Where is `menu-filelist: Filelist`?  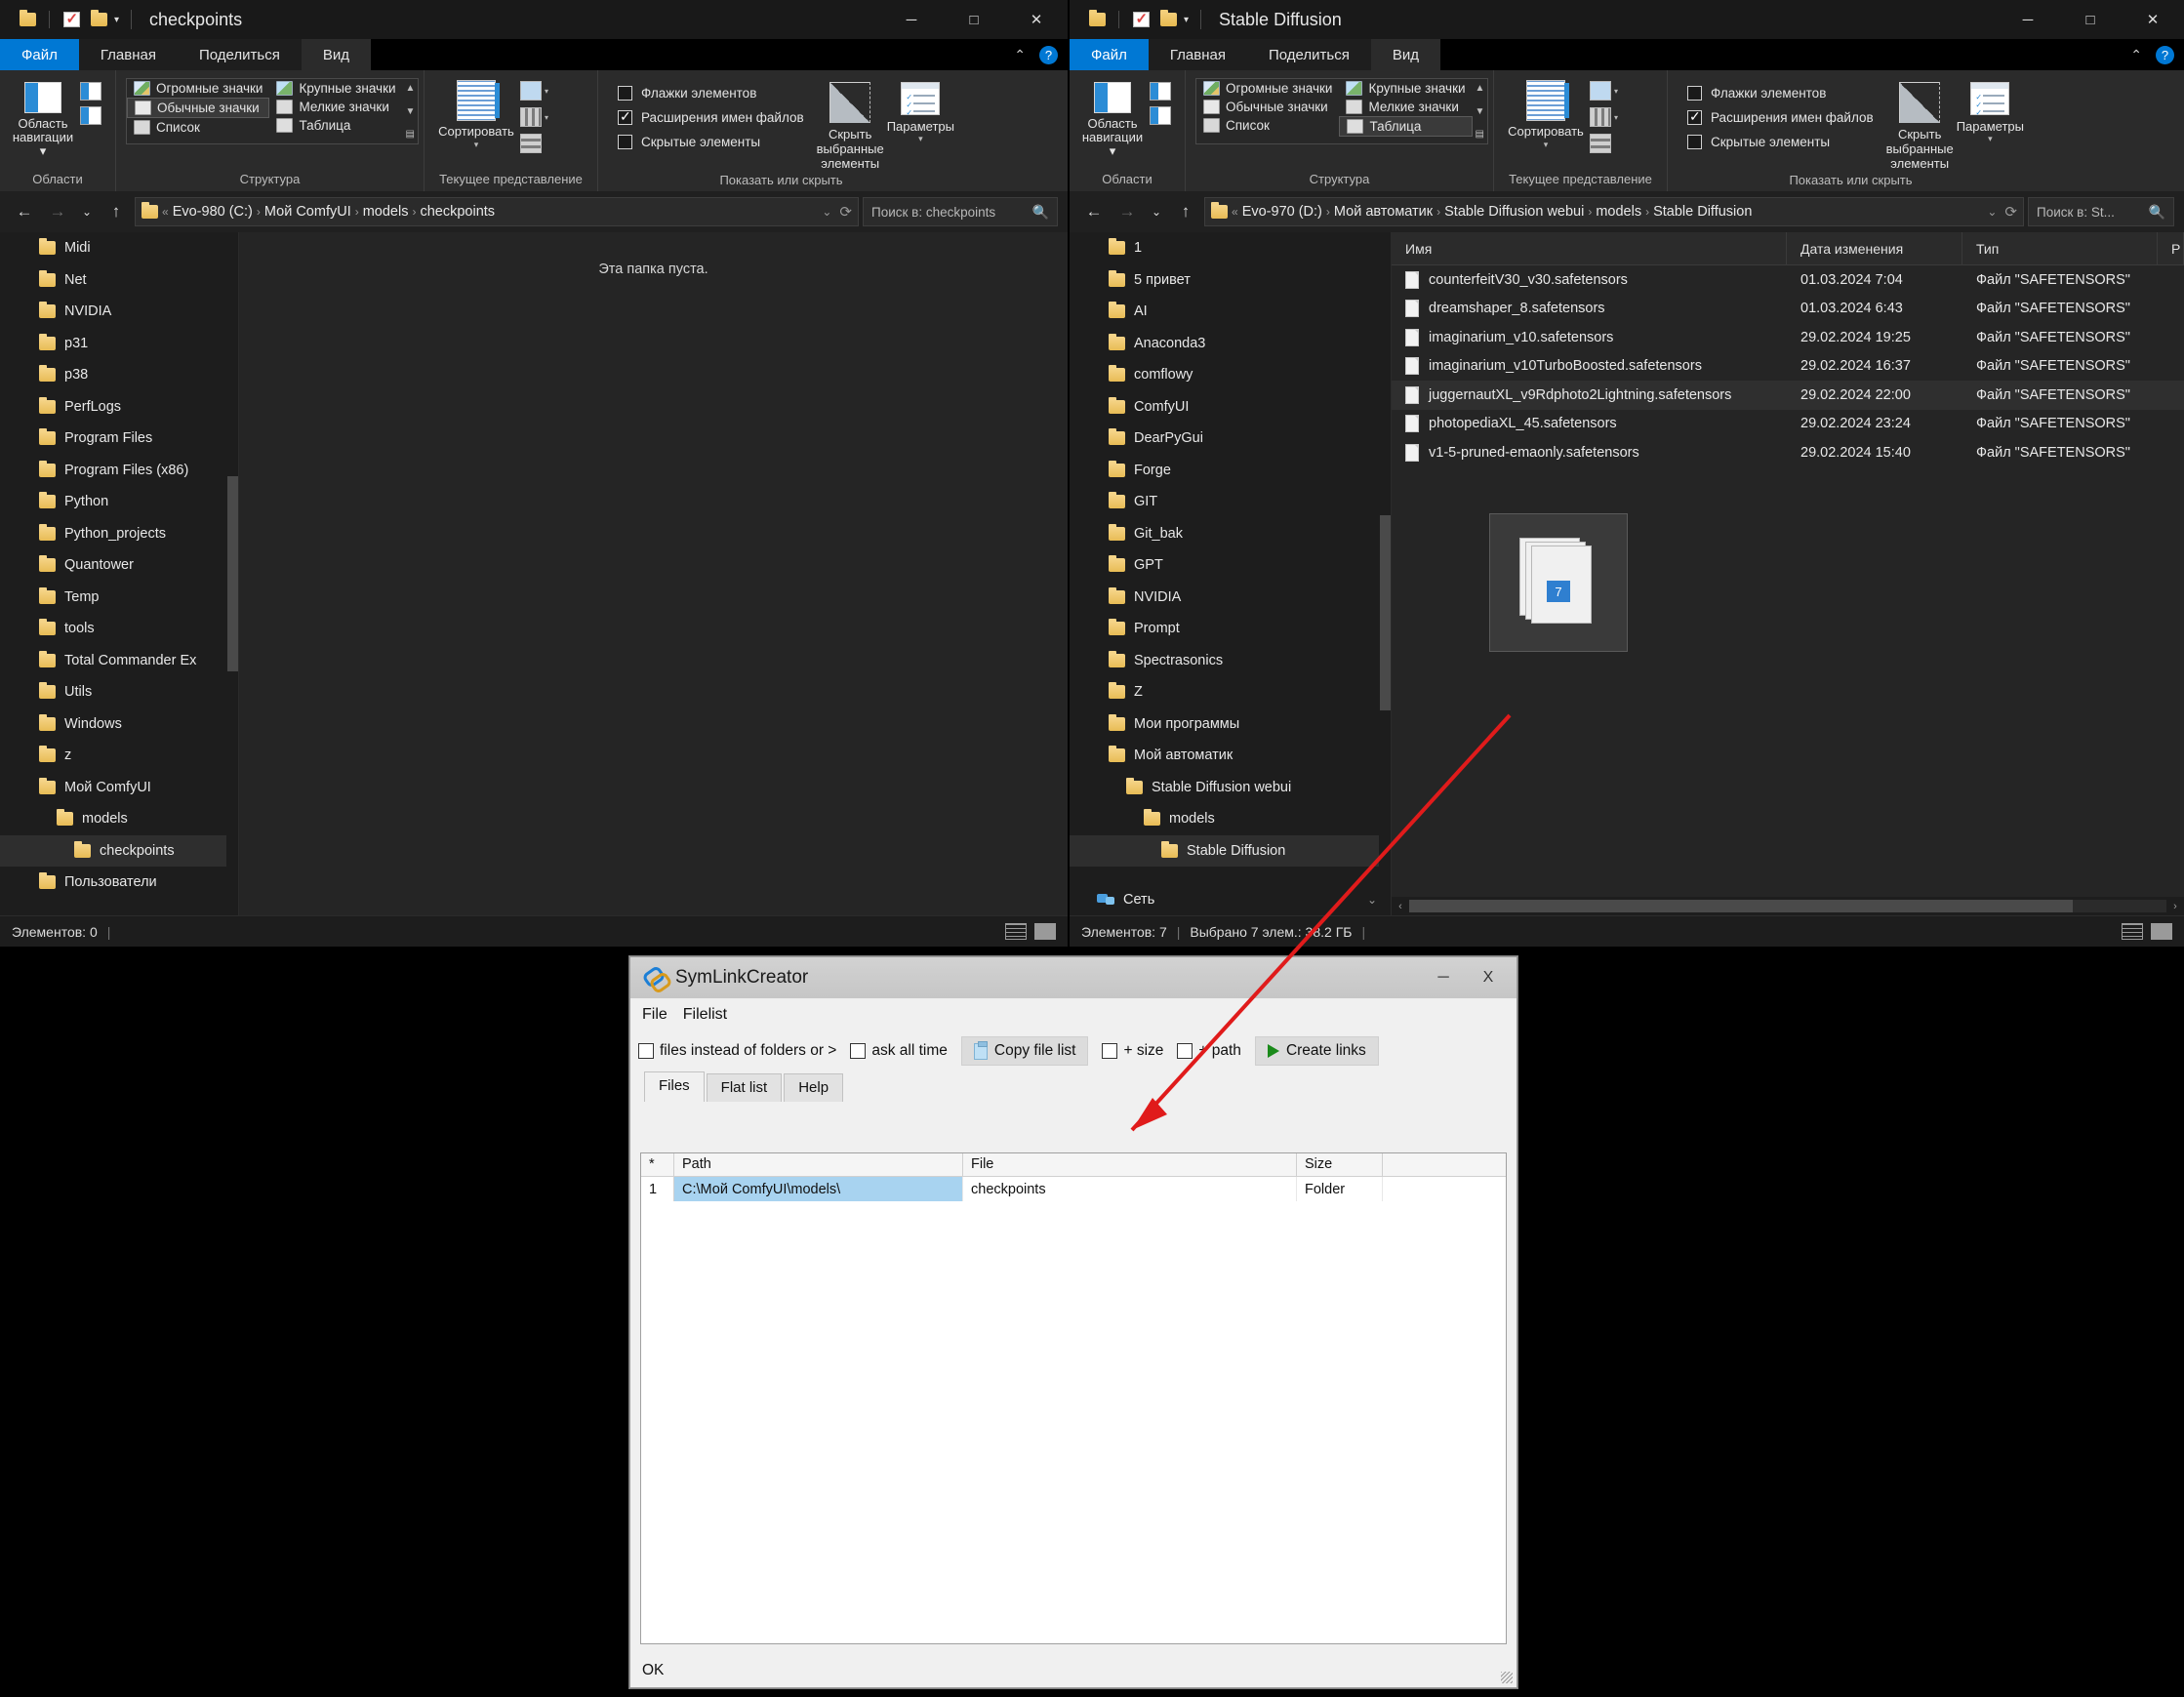 menu-filelist: Filelist is located at coordinates (705, 1015).